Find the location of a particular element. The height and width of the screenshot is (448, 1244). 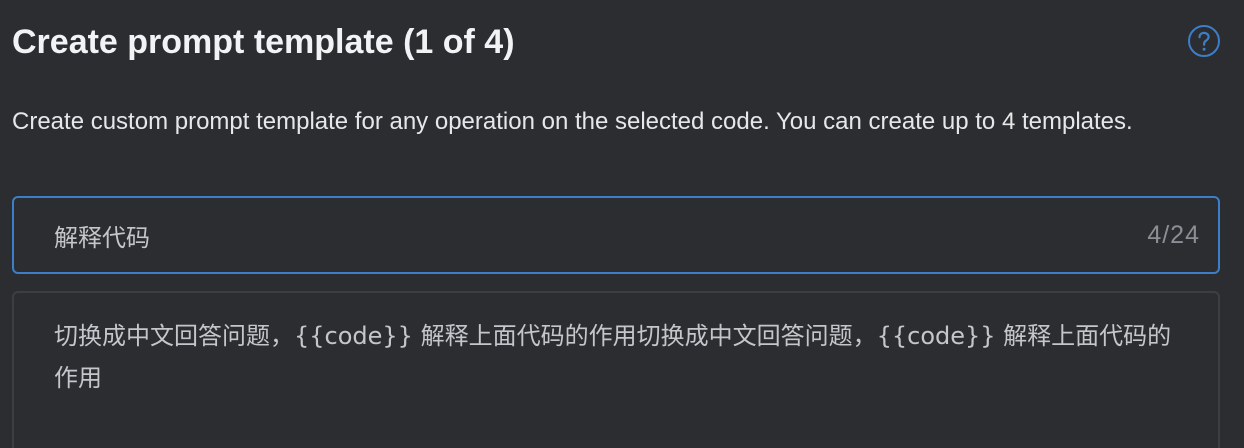

help-circle-icon is located at coordinates (1204, 41).